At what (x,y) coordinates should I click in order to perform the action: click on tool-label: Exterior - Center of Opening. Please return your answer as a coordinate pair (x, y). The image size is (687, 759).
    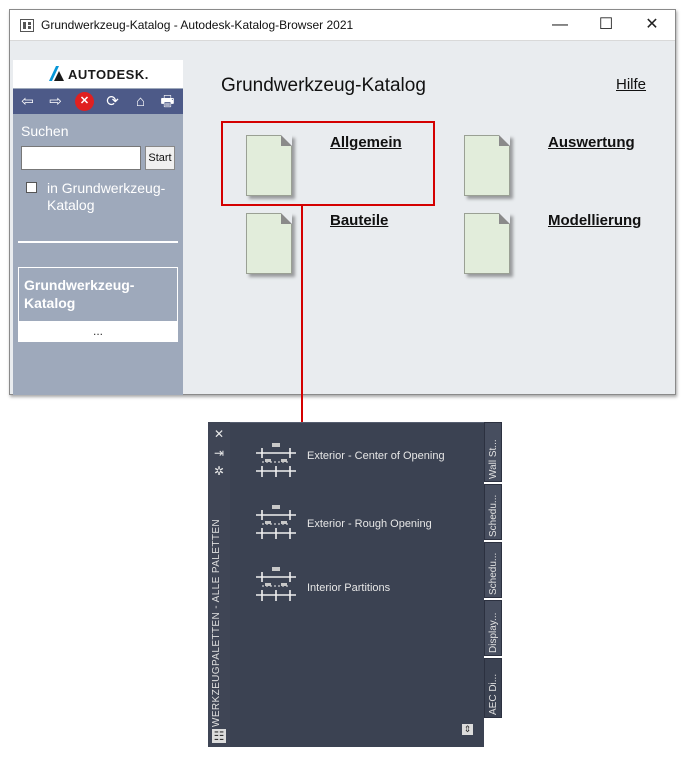
    Looking at the image, I should click on (376, 456).